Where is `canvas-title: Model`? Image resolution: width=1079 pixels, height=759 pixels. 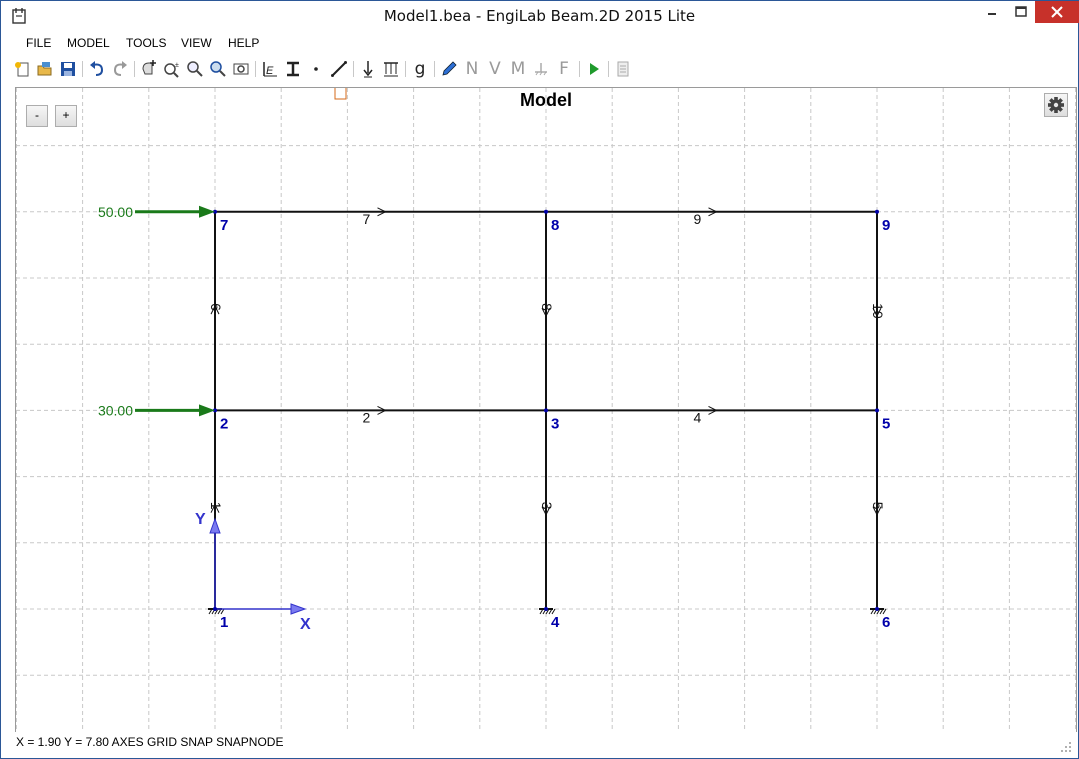
canvas-title: Model is located at coordinates (546, 100).